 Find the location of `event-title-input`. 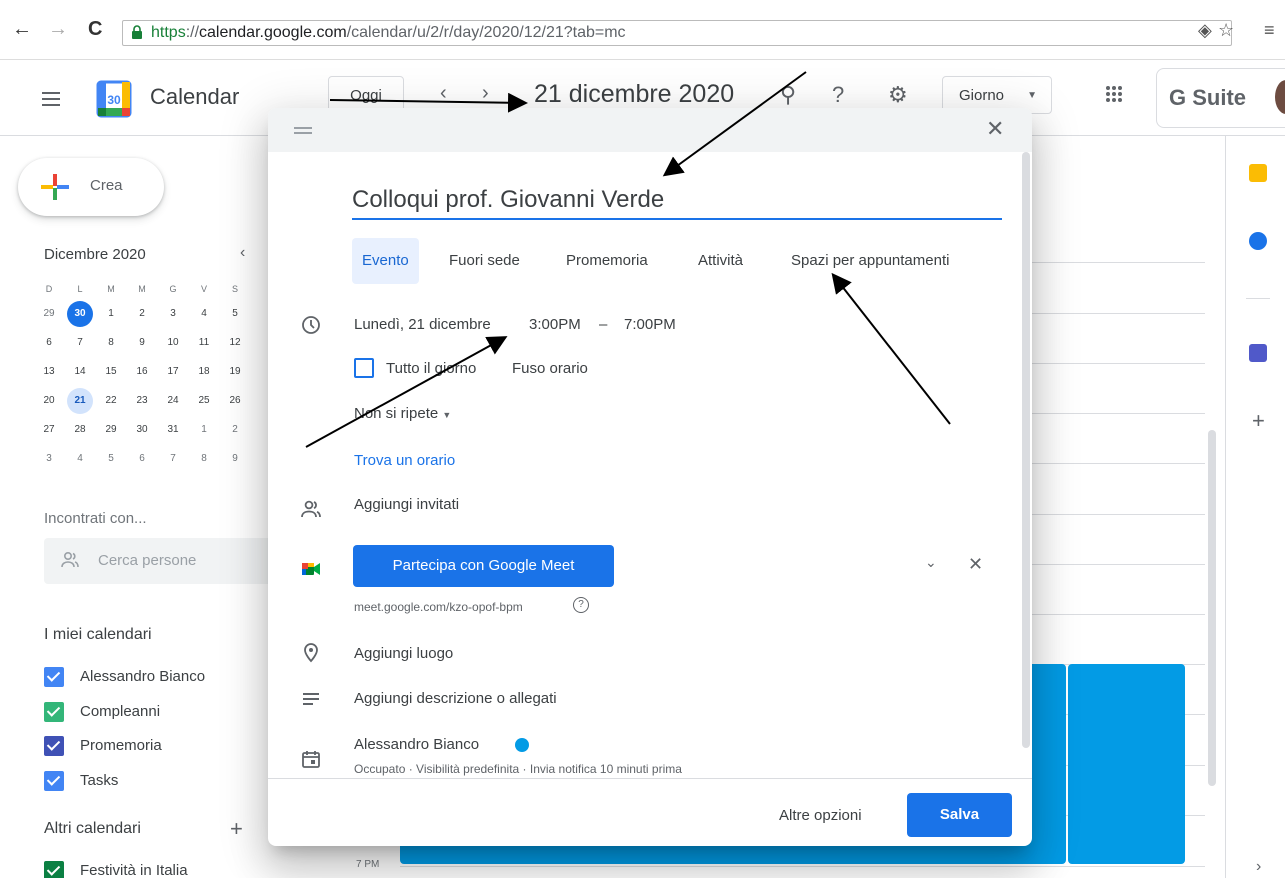

event-title-input is located at coordinates (677, 201).